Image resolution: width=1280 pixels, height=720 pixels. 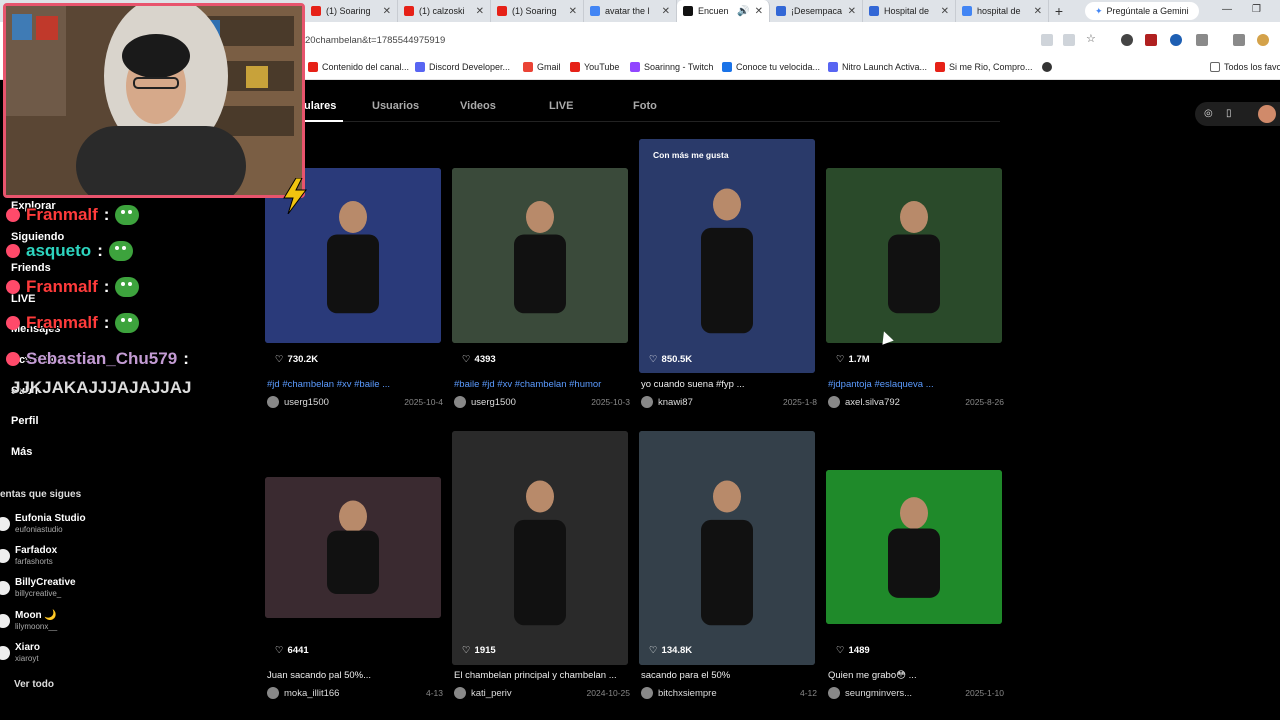 I want to click on chat-colon: :, so click(x=100, y=250).